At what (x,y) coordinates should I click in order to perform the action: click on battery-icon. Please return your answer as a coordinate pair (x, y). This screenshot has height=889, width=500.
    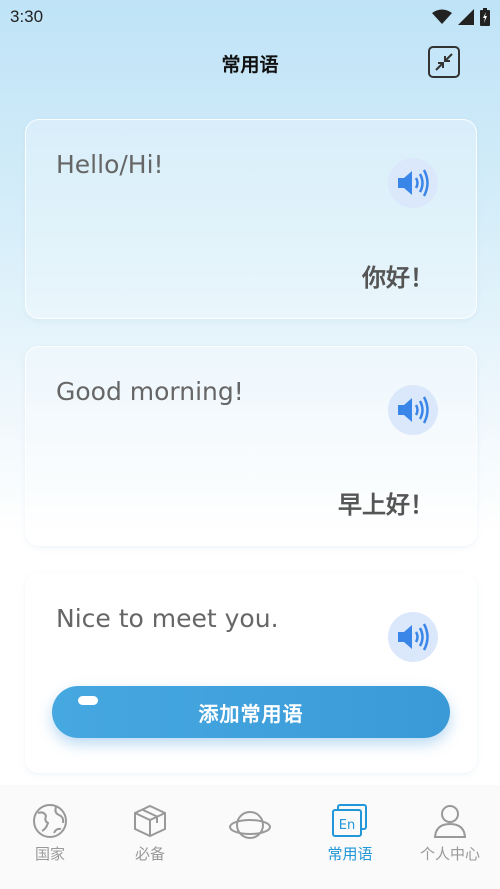
    Looking at the image, I should click on (485, 17).